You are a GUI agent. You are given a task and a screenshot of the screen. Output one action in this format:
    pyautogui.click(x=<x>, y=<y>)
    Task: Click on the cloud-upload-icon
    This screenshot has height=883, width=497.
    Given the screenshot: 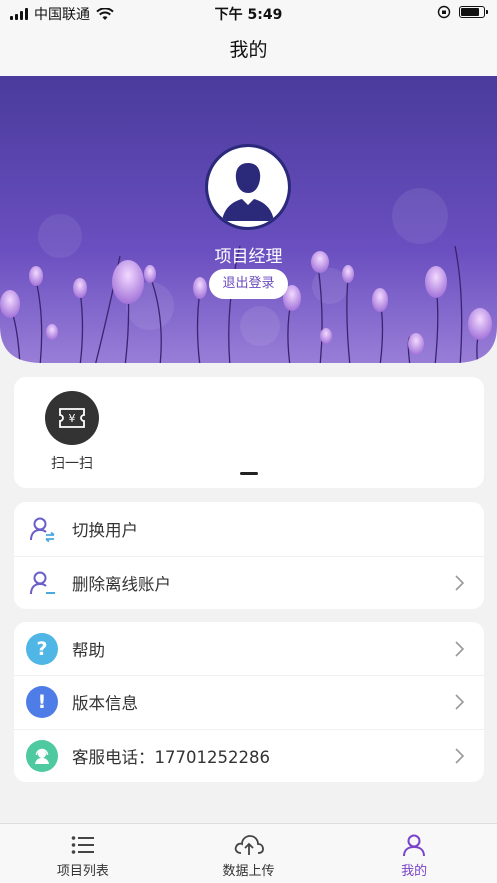 What is the action you would take?
    pyautogui.click(x=249, y=845)
    